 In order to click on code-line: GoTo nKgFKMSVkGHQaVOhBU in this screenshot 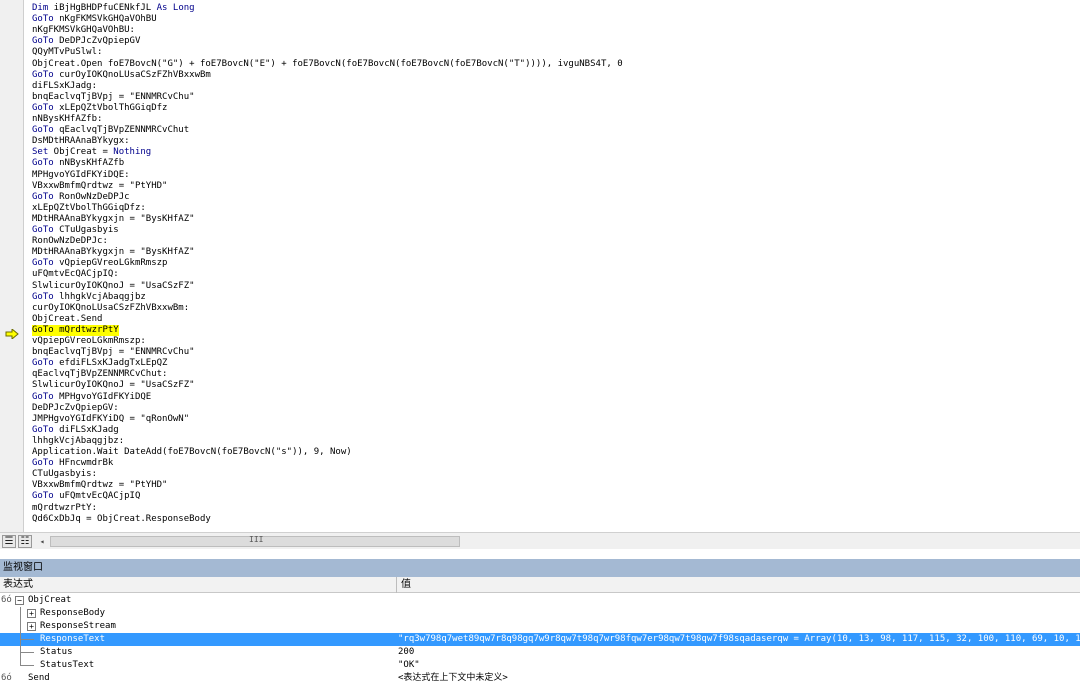, I will do `click(94, 19)`.